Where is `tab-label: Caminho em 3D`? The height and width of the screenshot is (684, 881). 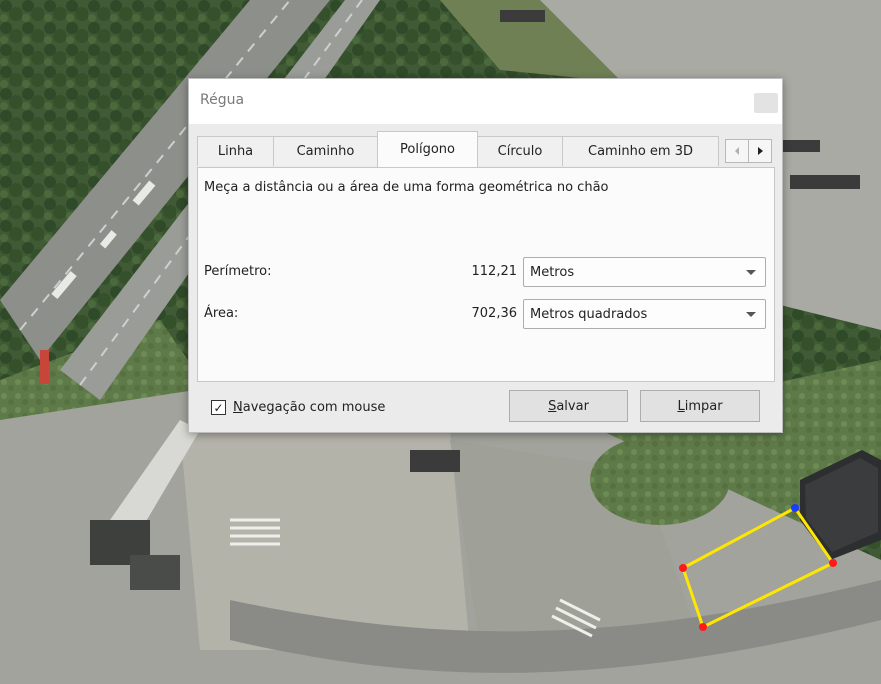 tab-label: Caminho em 3D is located at coordinates (640, 151).